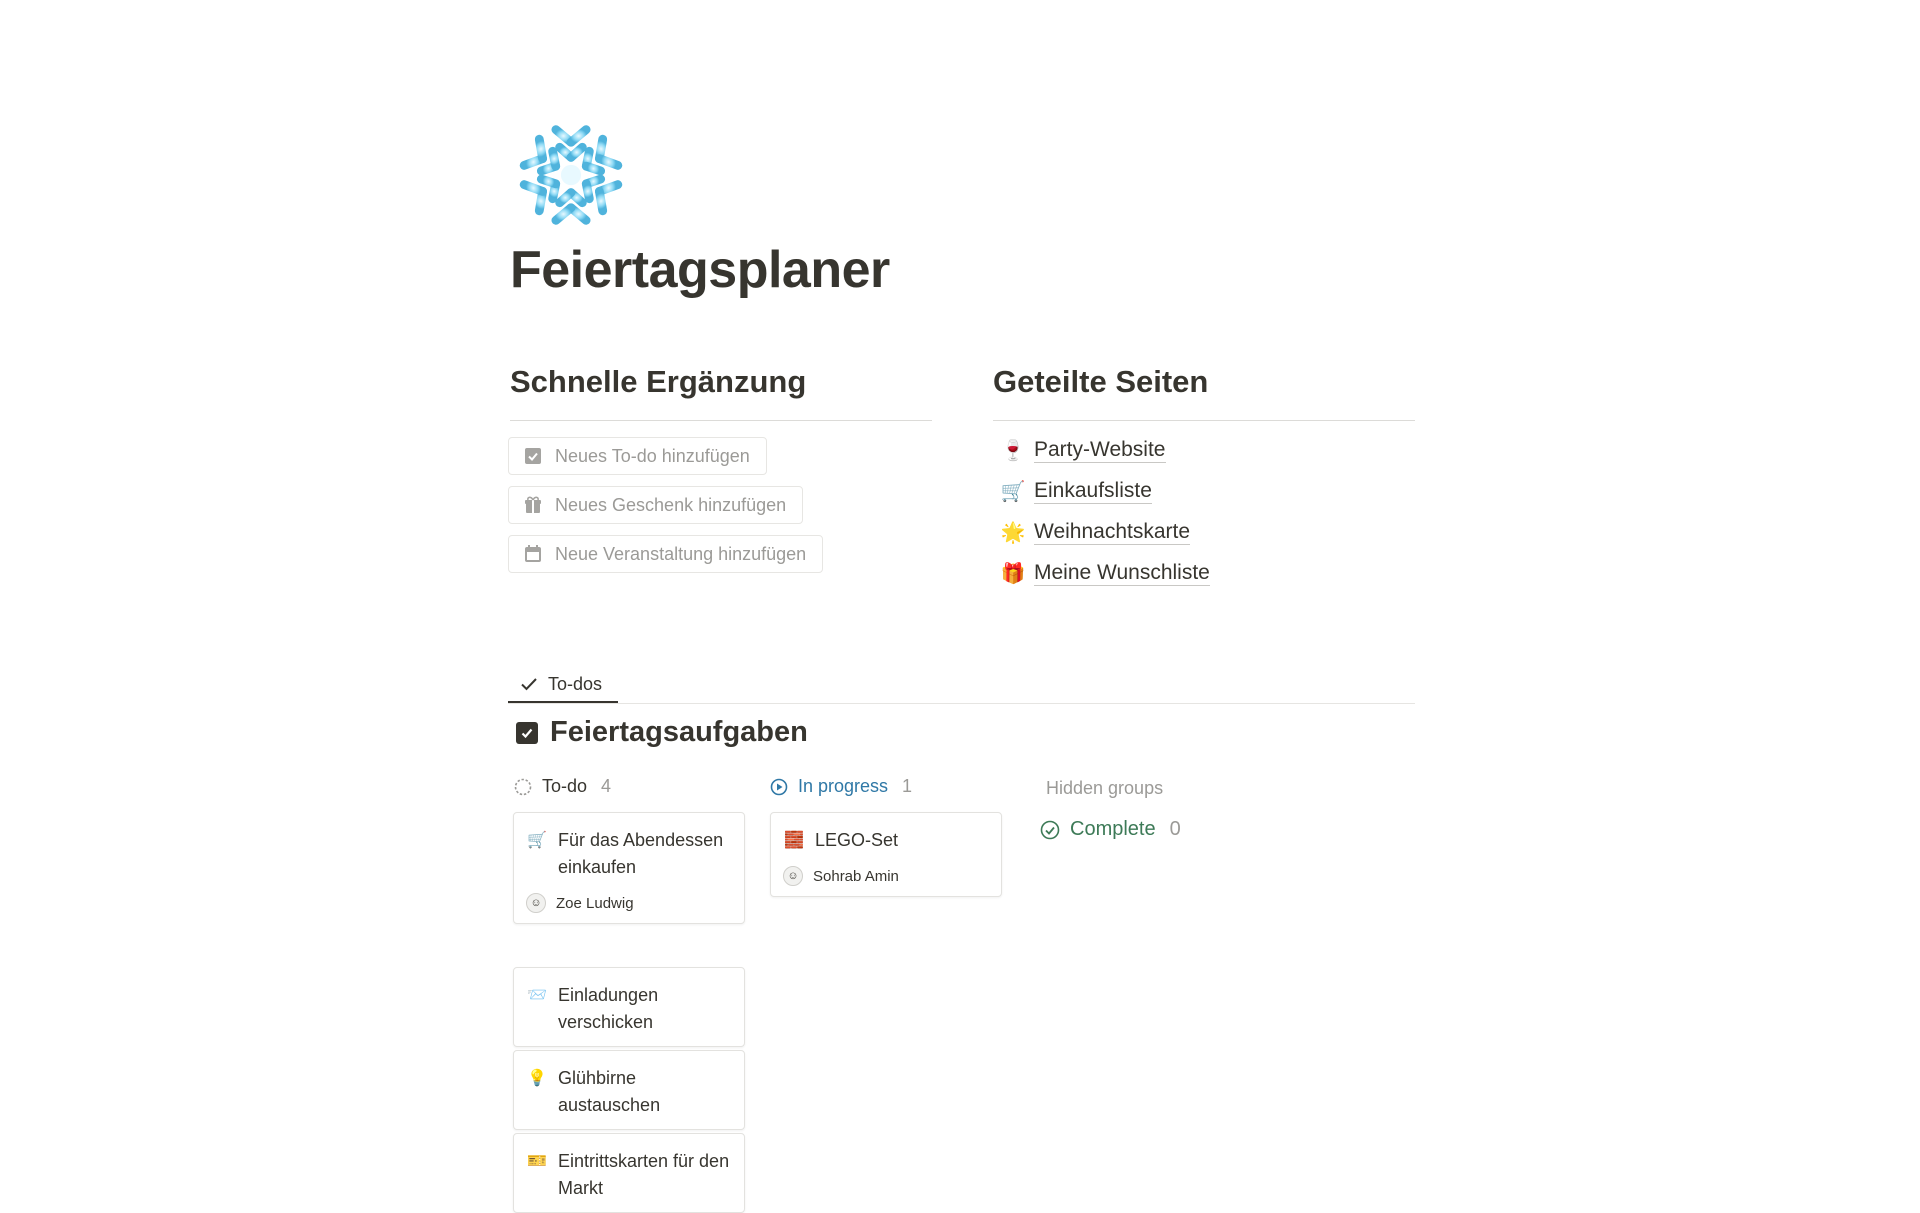 This screenshot has width=1920, height=1213. I want to click on checkmark-icon, so click(529, 684).